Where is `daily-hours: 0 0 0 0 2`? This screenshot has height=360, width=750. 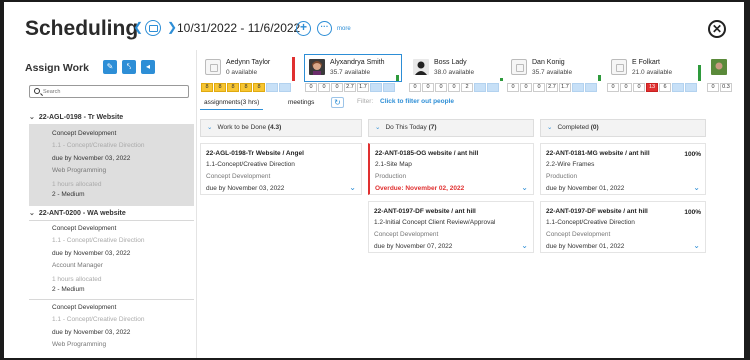 daily-hours: 0 0 0 0 2 is located at coordinates (454, 87).